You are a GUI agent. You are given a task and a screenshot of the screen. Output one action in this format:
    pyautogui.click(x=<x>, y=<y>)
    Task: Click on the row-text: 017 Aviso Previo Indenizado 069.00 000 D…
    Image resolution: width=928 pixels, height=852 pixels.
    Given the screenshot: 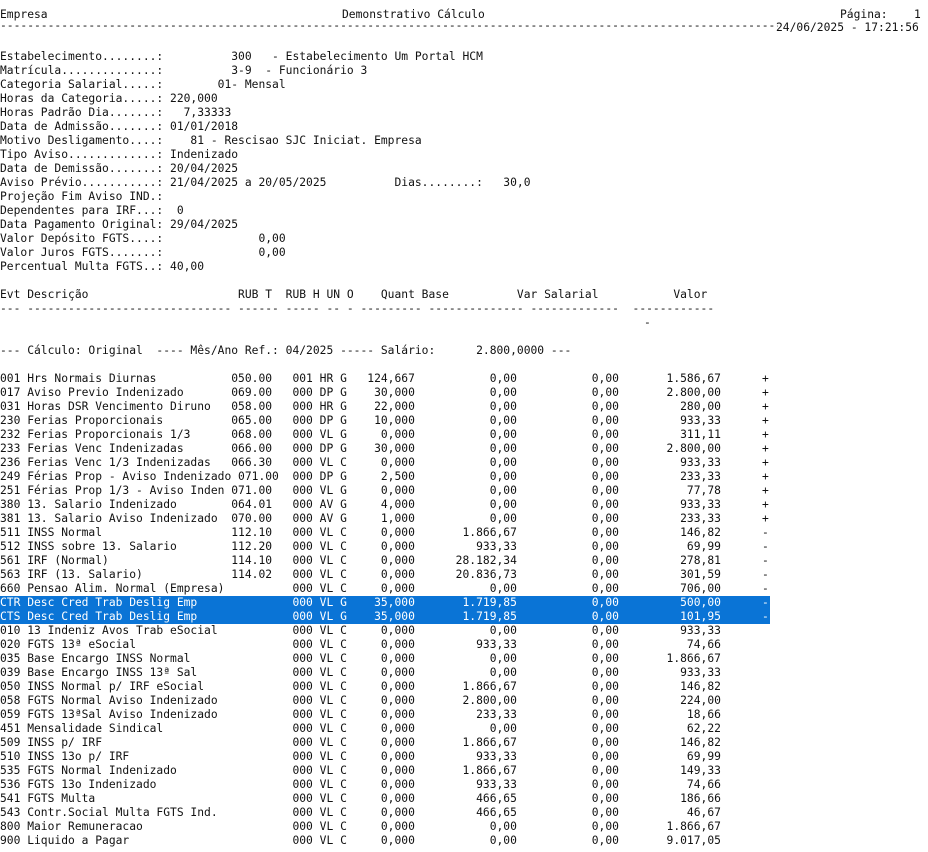 What is the action you would take?
    pyautogui.click(x=360, y=392)
    